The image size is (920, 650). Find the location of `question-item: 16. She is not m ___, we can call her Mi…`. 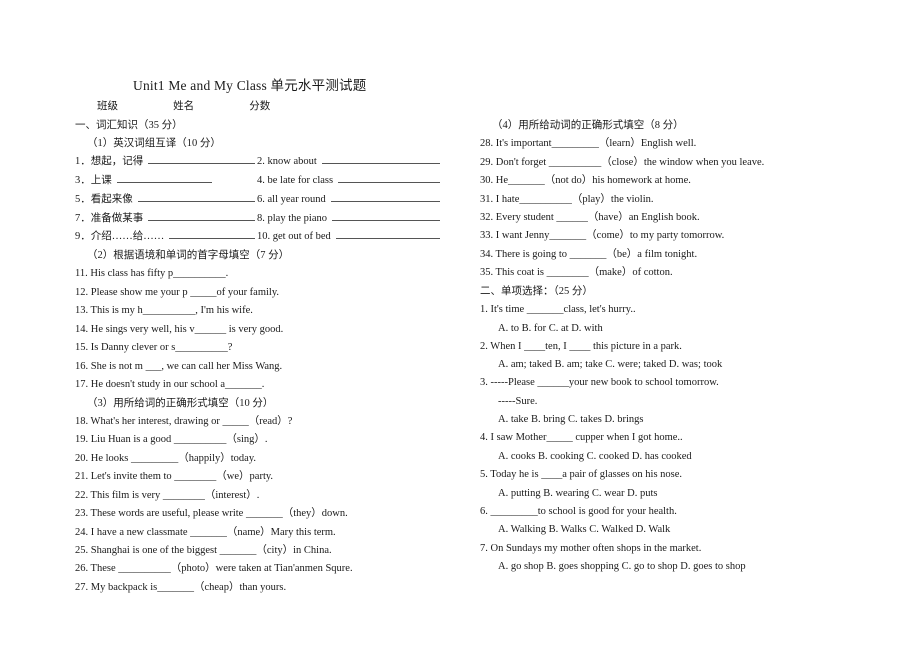

question-item: 16. She is not m ___, we can call her Mi… is located at coordinates (258, 367).